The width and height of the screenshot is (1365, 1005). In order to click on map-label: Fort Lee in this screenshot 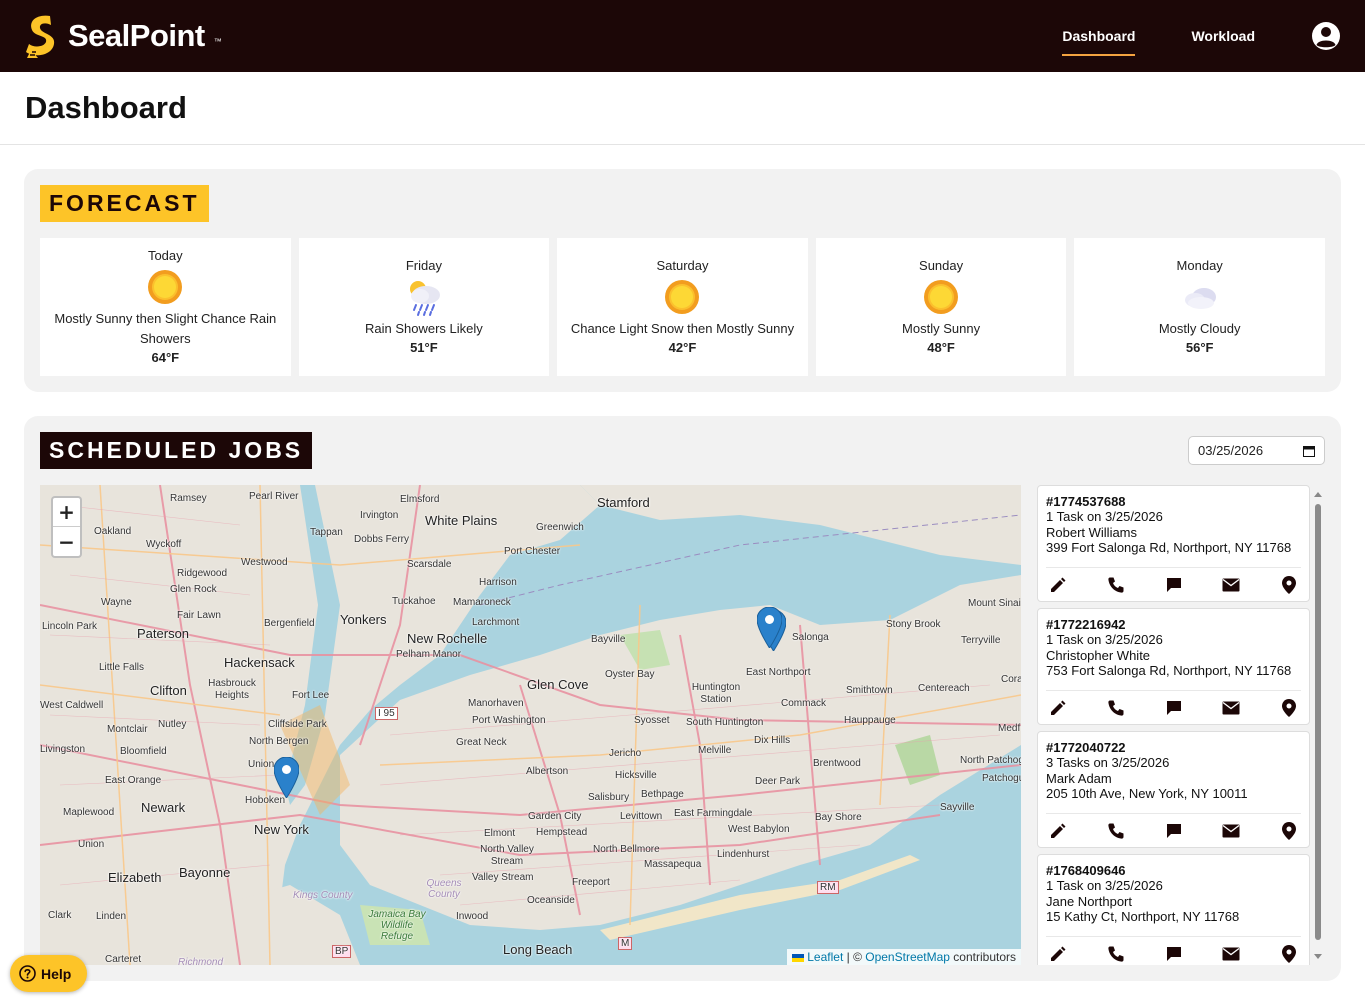, I will do `click(311, 695)`.